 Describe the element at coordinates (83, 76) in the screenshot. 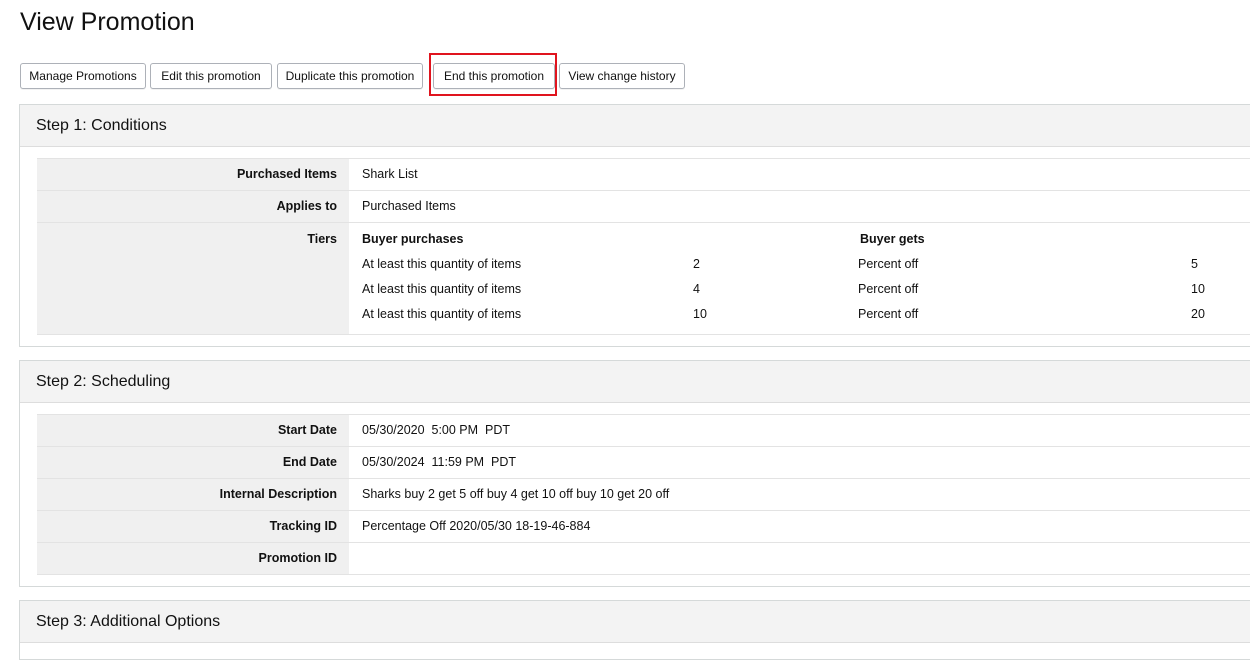

I see `manage-promotions-button: Manage Promotions` at that location.